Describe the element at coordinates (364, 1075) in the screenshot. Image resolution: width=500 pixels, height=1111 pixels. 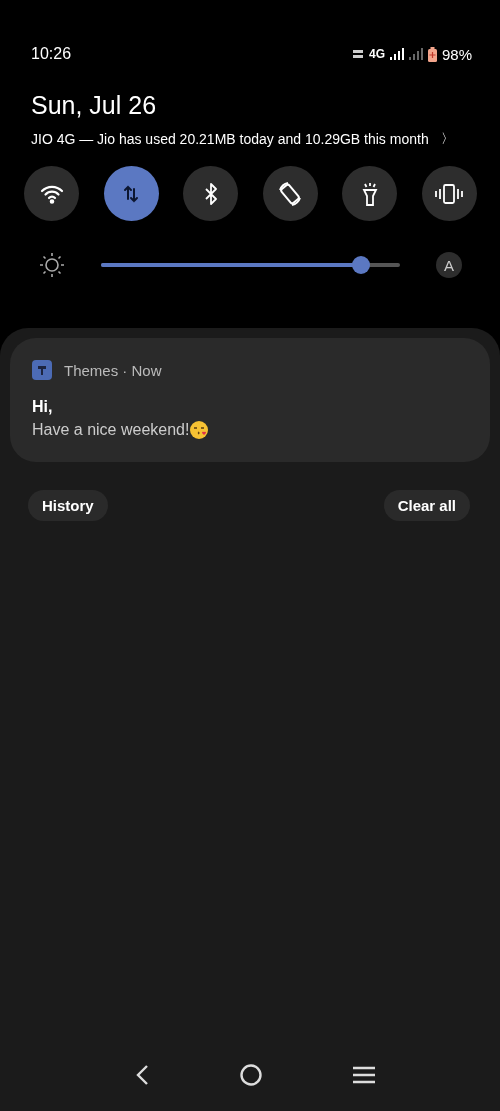
I see `menu-icon` at that location.